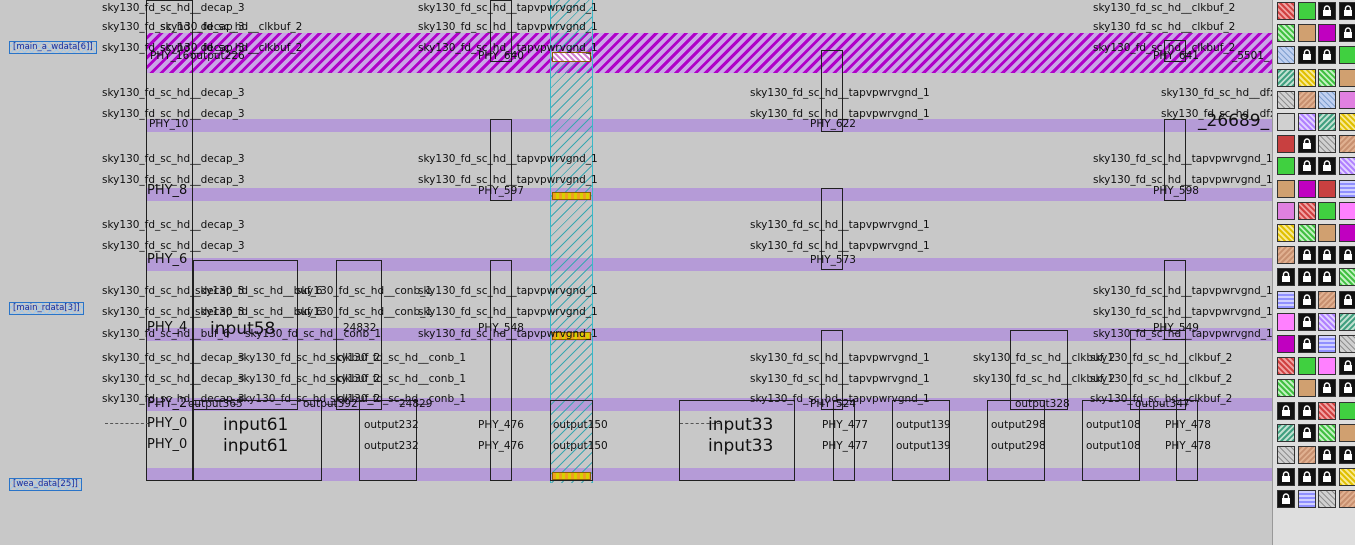 The width and height of the screenshot is (1355, 545). Describe the element at coordinates (46, 308) in the screenshot. I see `io-pin: [main_rdata[3]]` at that location.